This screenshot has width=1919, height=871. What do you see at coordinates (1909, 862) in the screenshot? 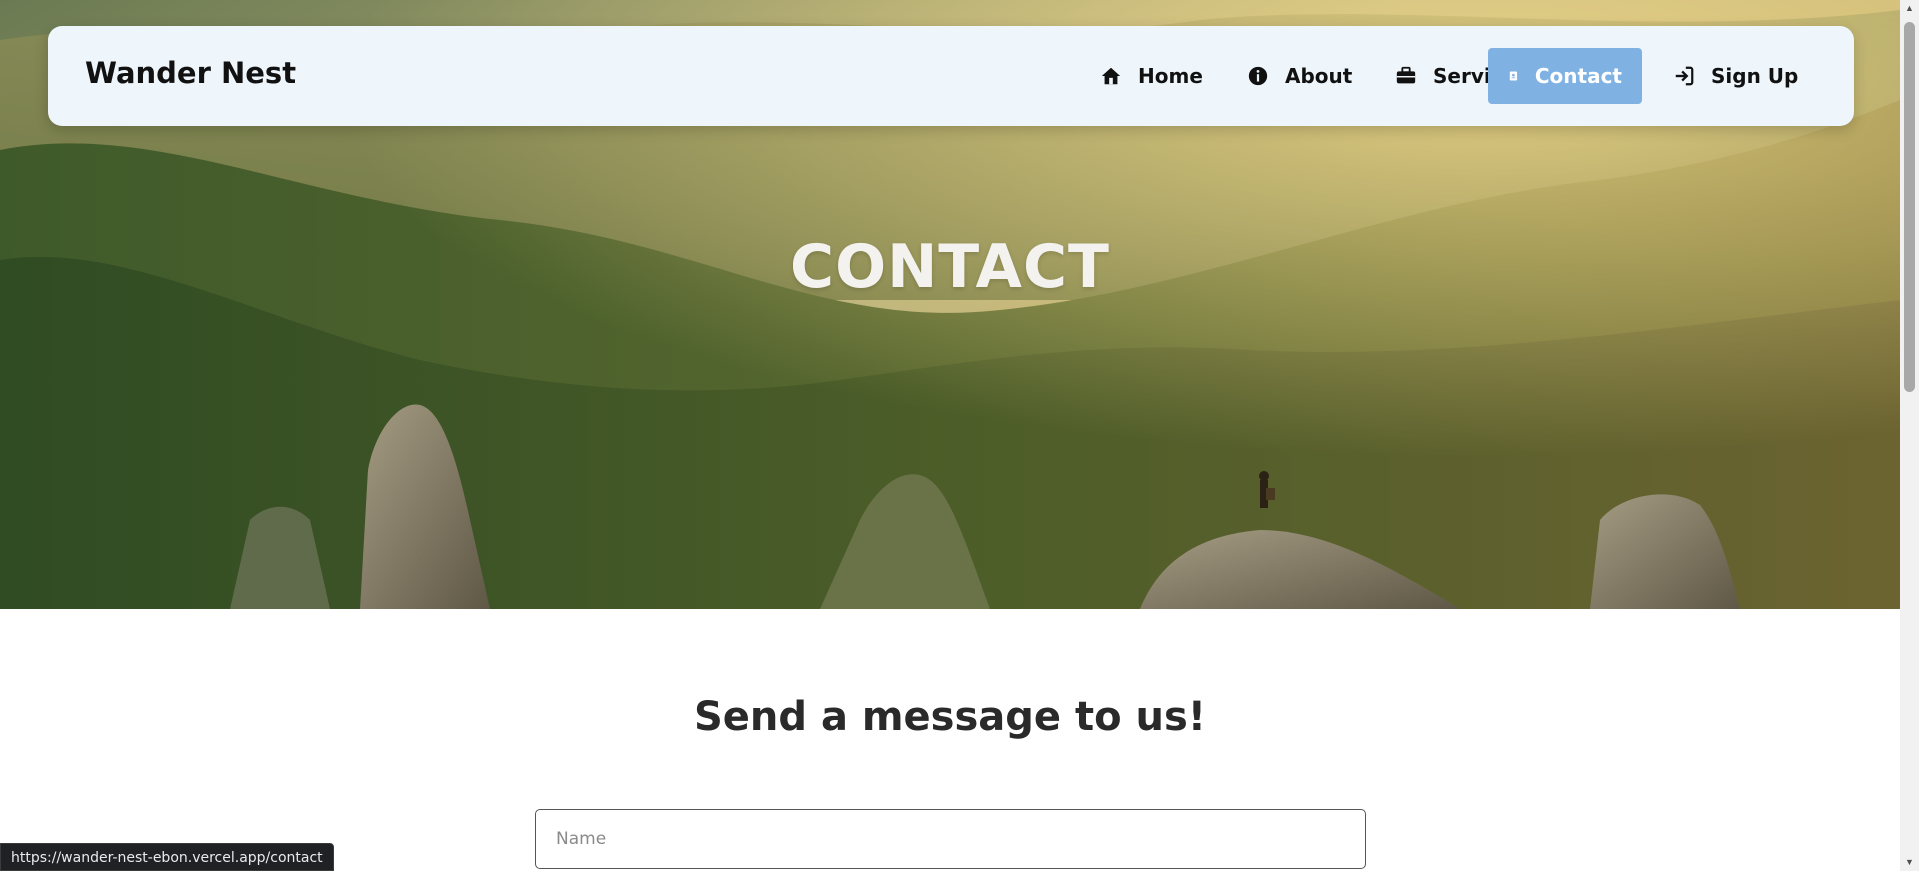
I see `scroll-down-arrow-icon: ▼` at bounding box center [1909, 862].